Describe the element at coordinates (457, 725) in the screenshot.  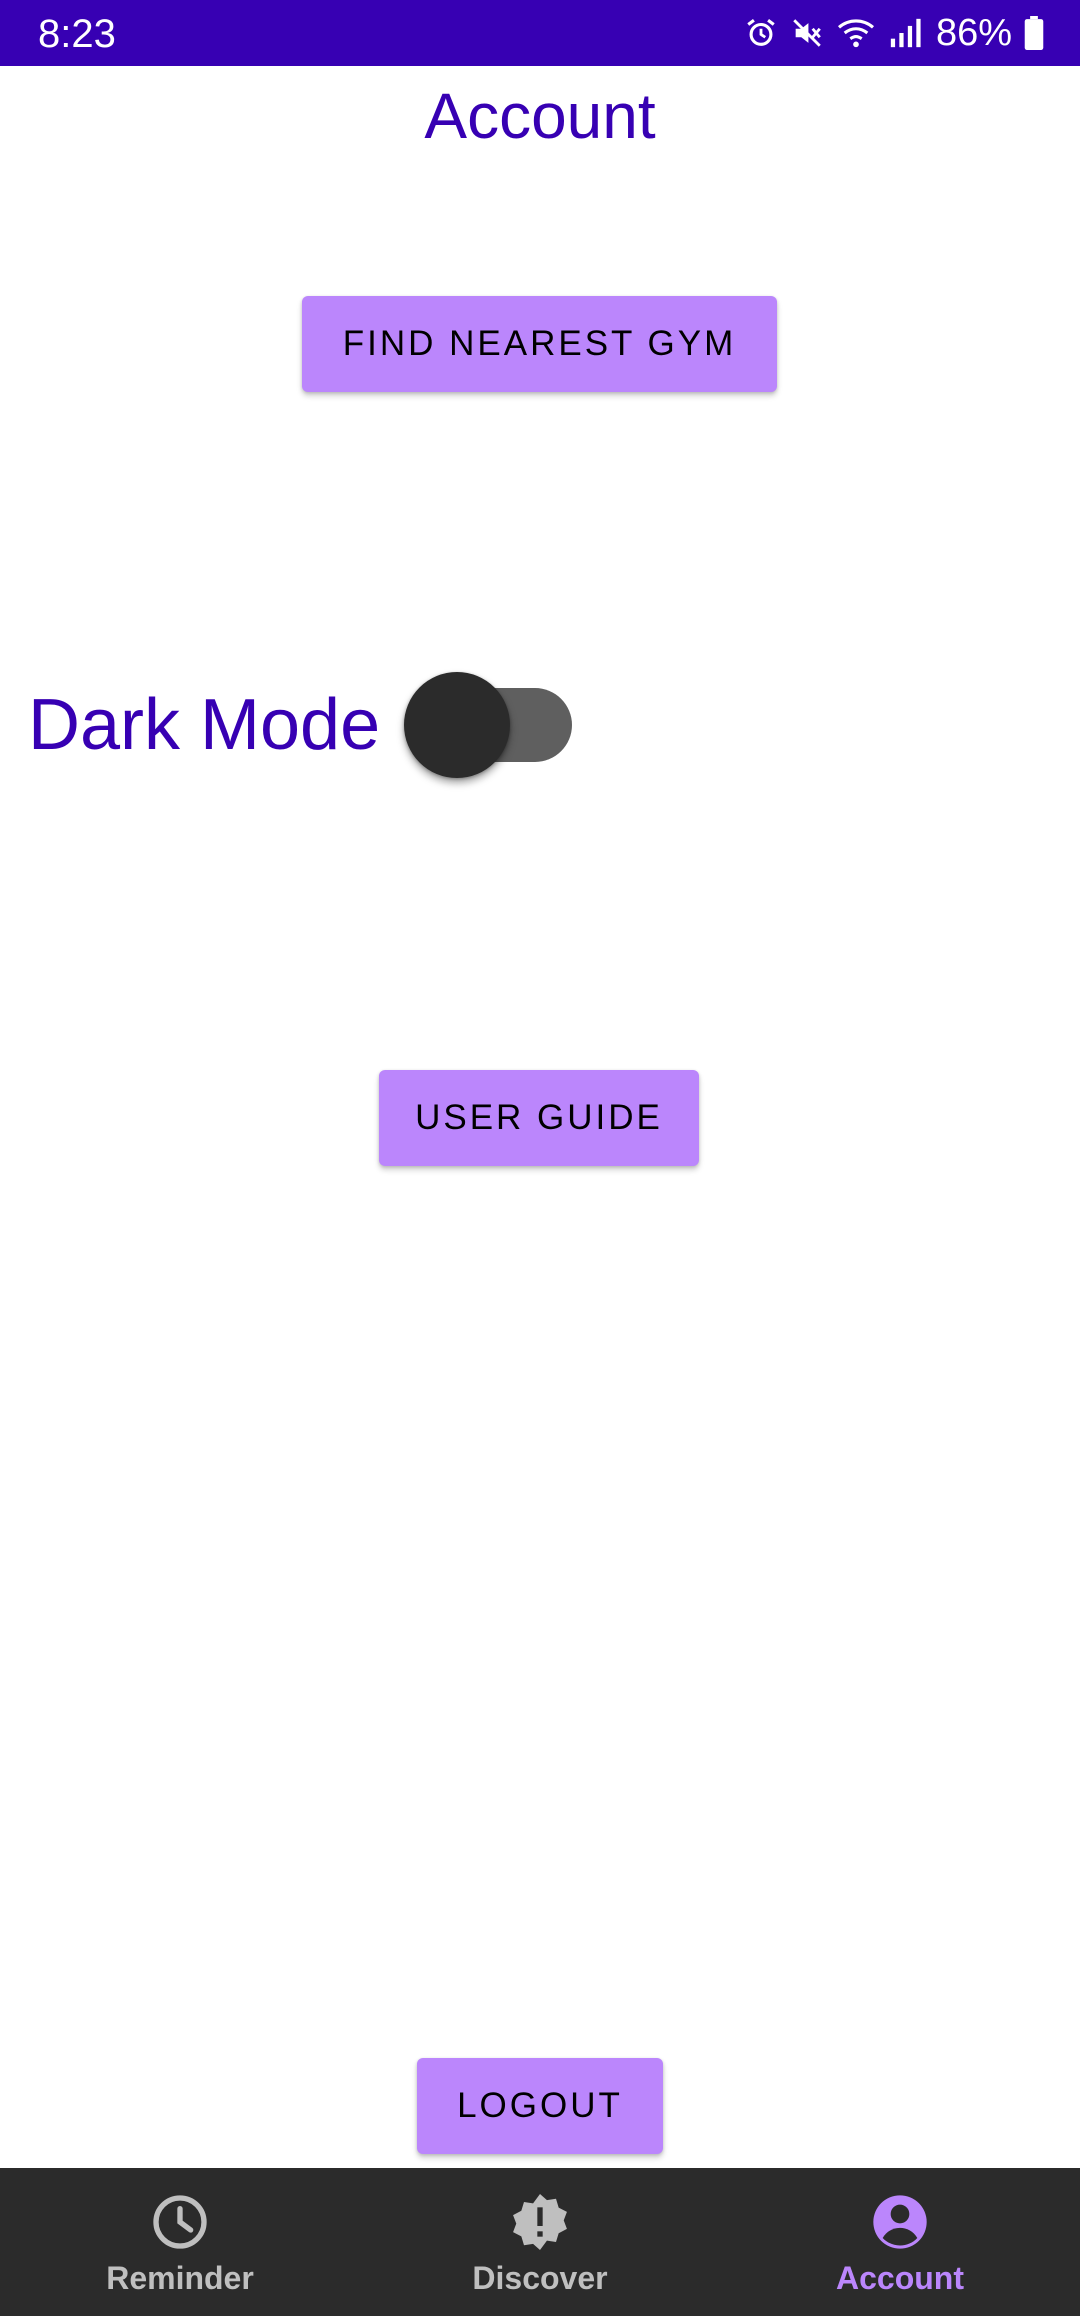
I see `toggle-thumb` at that location.